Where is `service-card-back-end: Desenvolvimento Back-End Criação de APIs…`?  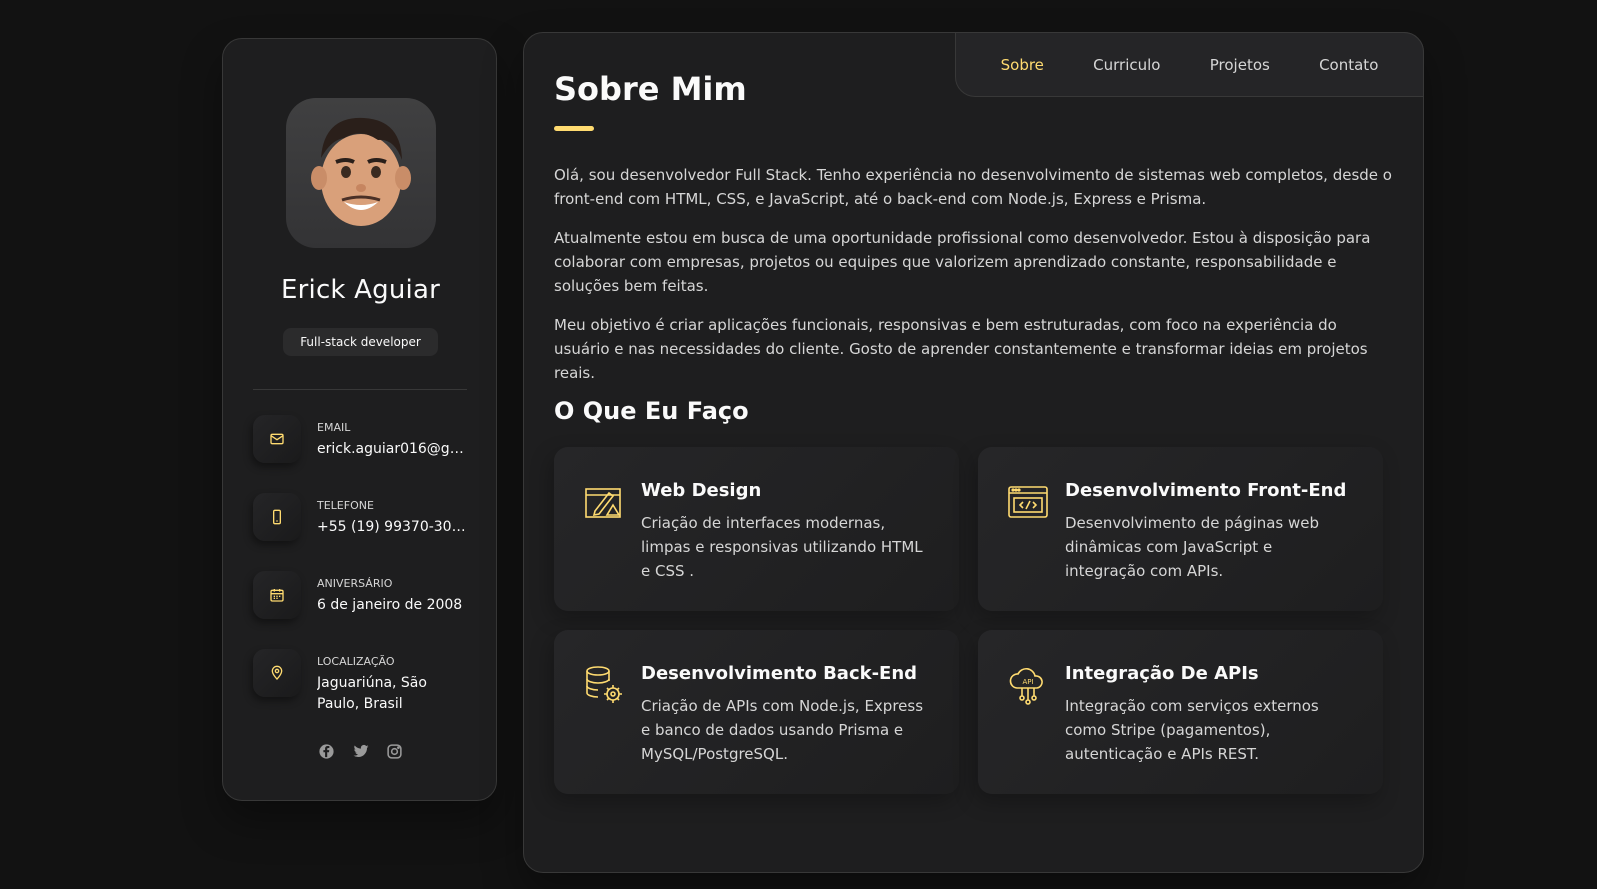
service-card-back-end: Desenvolvimento Back-End Criação de APIs… is located at coordinates (756, 712).